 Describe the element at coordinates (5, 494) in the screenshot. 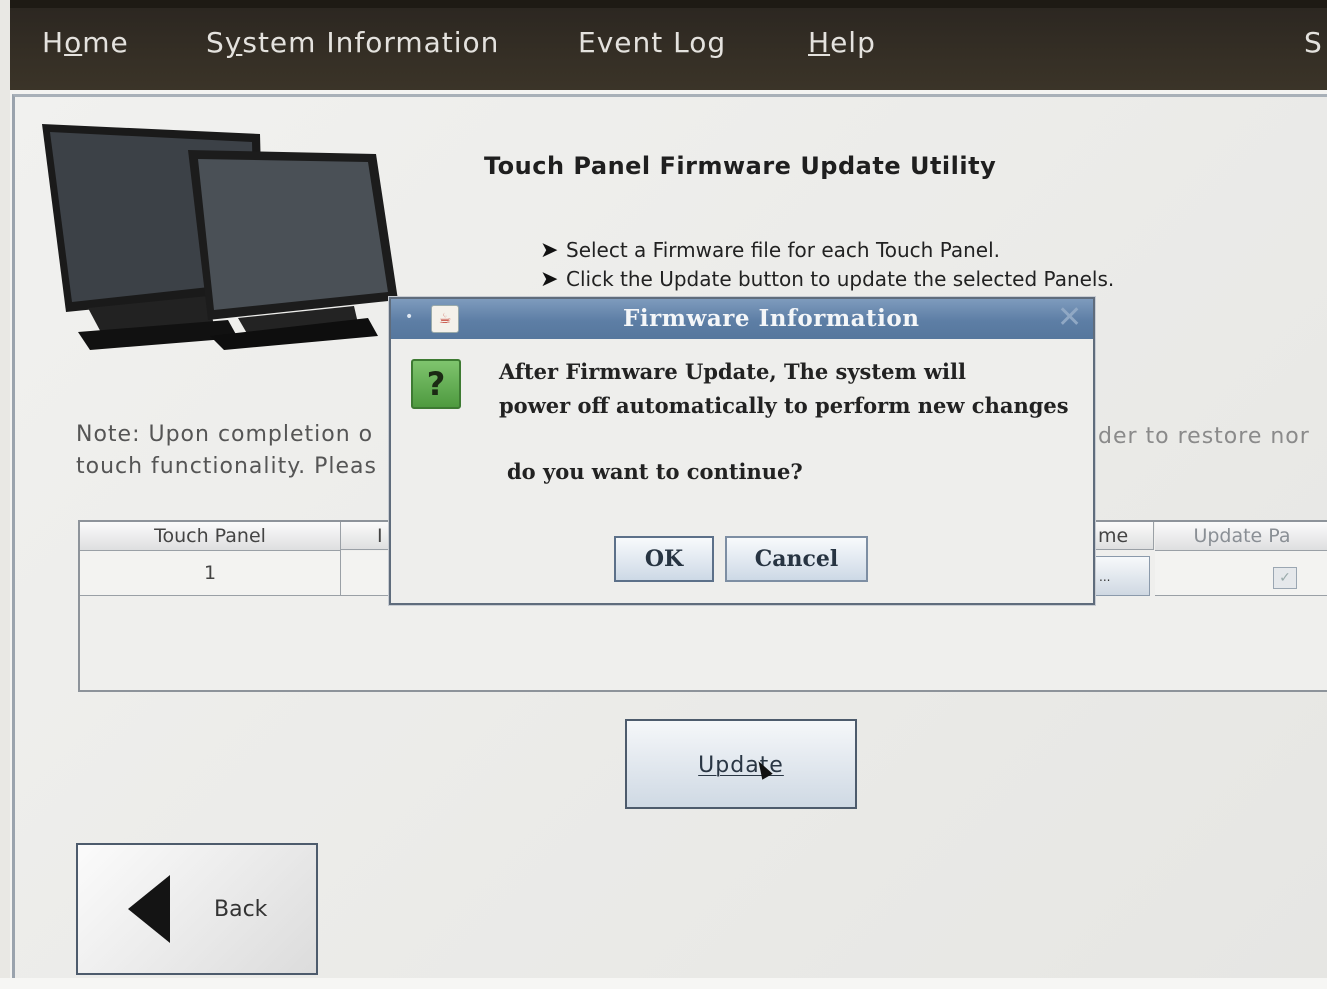

I see `screen-bezel-left` at that location.